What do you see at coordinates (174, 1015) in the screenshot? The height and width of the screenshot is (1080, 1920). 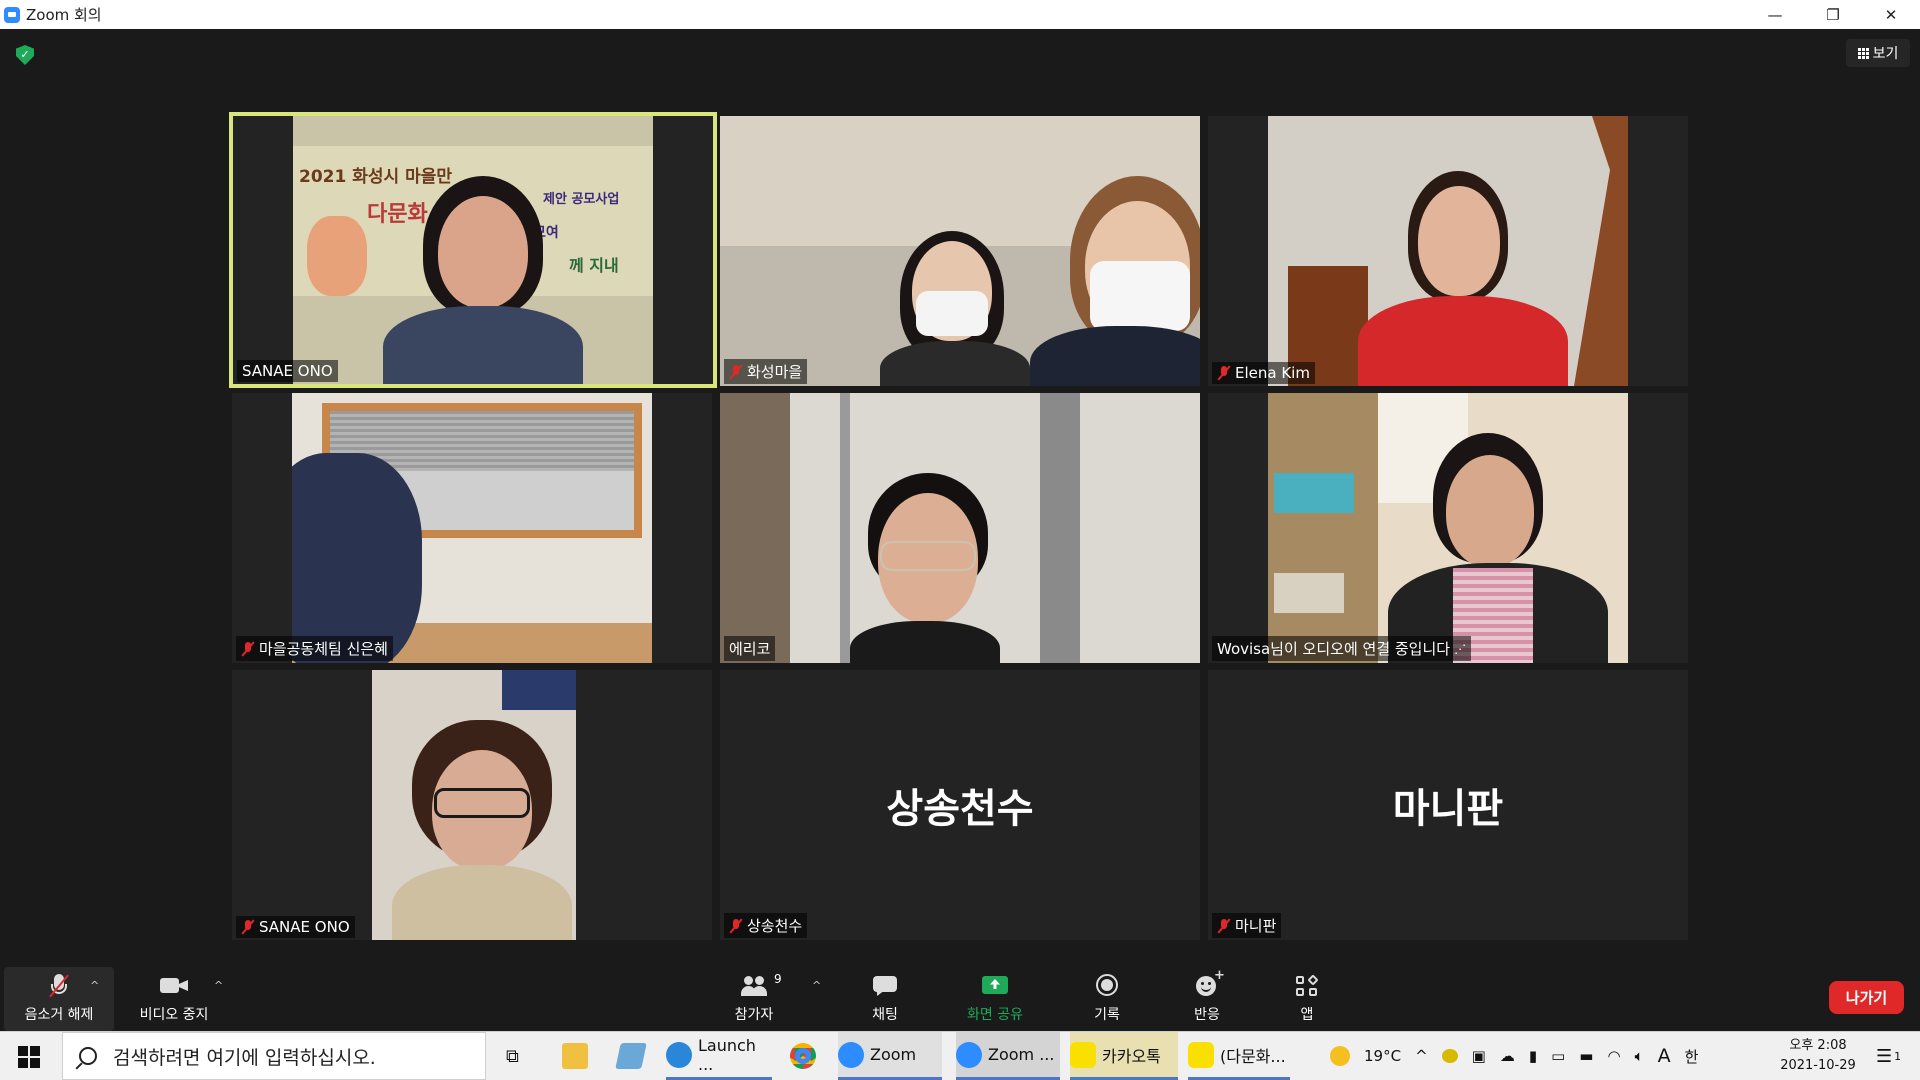 I see `stop-video-label: 비디오 중지` at bounding box center [174, 1015].